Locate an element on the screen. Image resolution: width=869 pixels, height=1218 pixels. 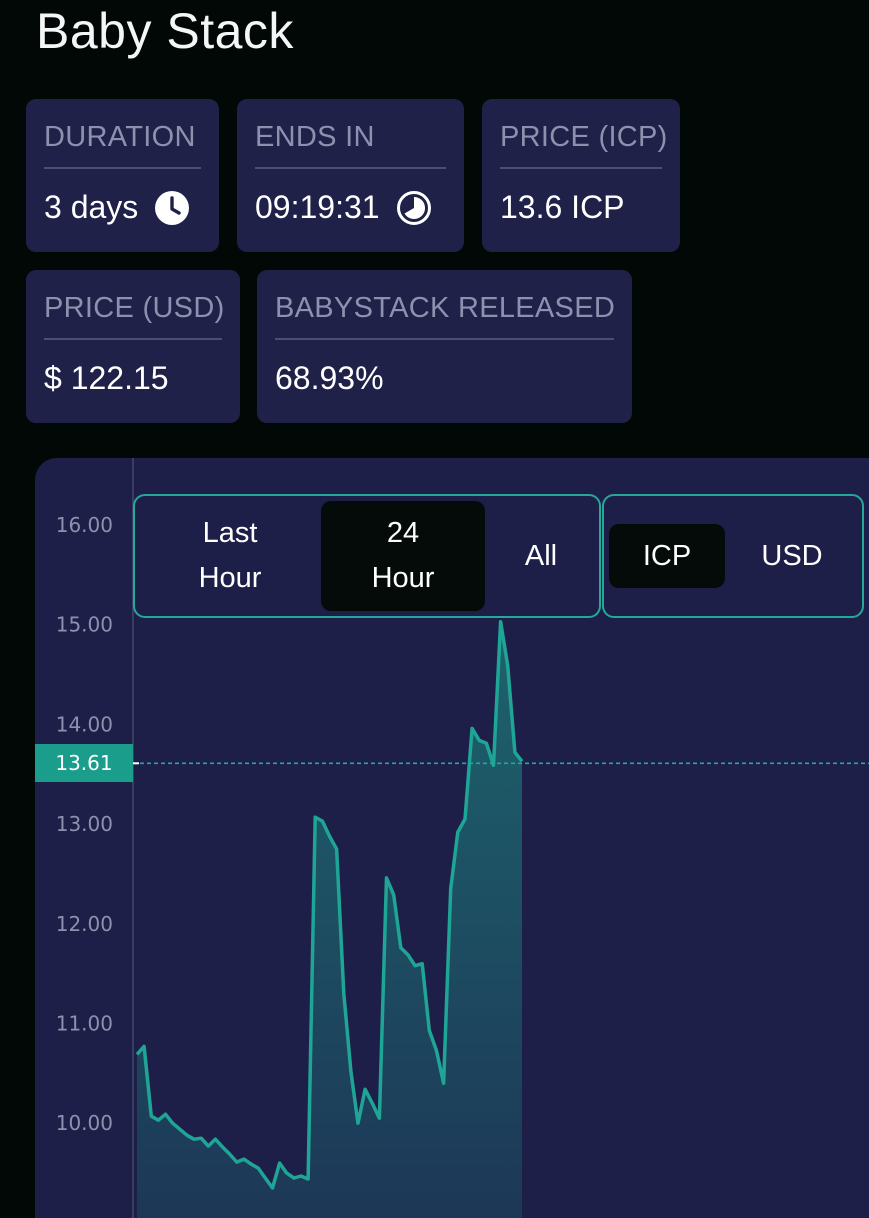
current-price-label: 13.61 is located at coordinates (84, 763).